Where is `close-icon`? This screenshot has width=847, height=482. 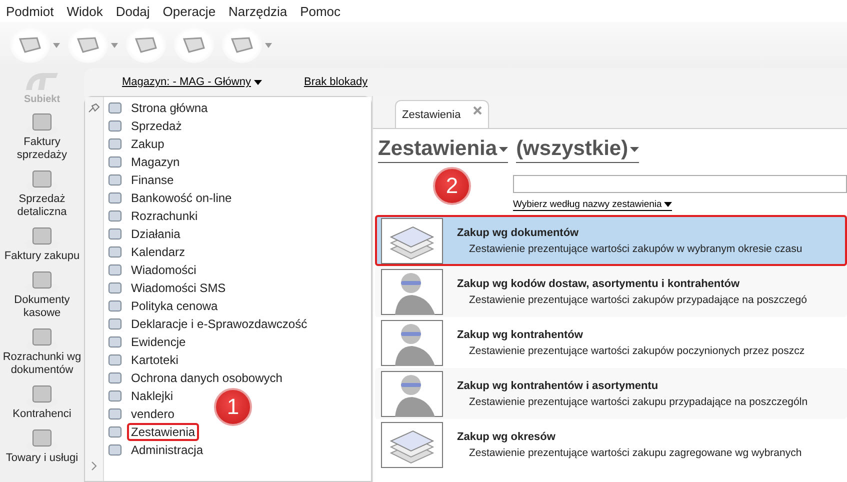 close-icon is located at coordinates (477, 110).